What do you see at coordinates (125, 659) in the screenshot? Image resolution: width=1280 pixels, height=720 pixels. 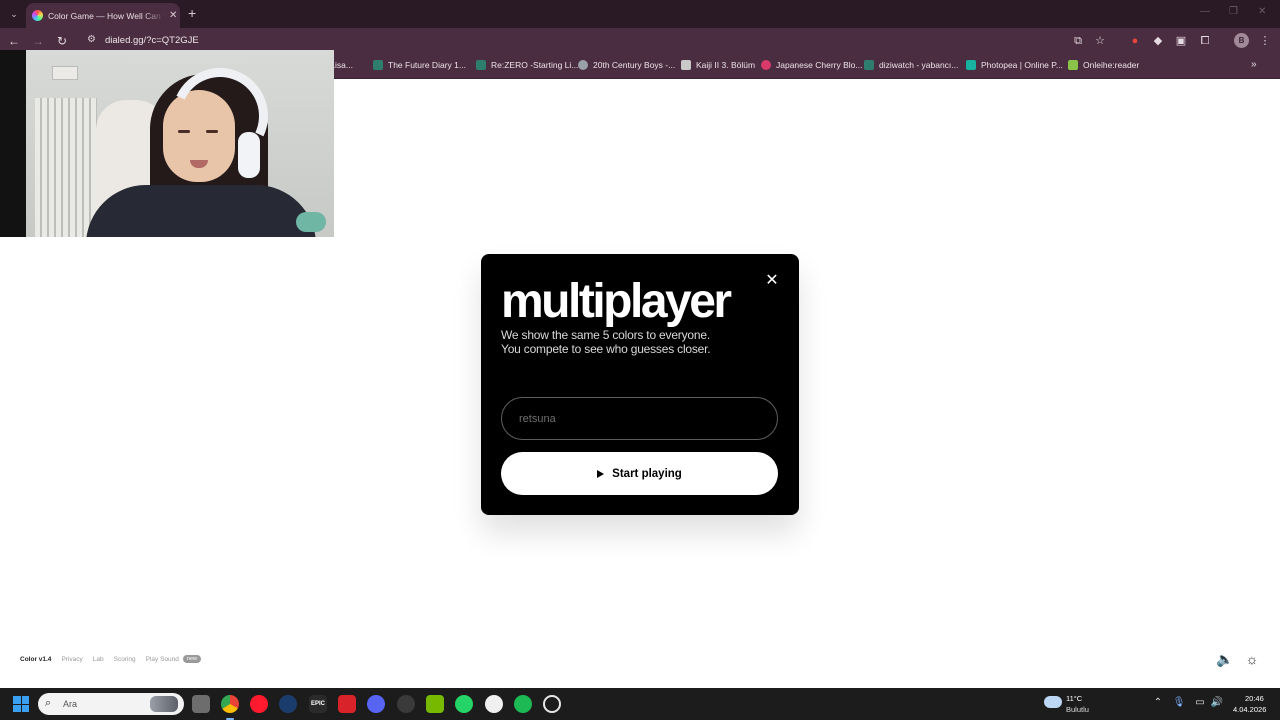 I see `footer-link-scoring: Scoring` at bounding box center [125, 659].